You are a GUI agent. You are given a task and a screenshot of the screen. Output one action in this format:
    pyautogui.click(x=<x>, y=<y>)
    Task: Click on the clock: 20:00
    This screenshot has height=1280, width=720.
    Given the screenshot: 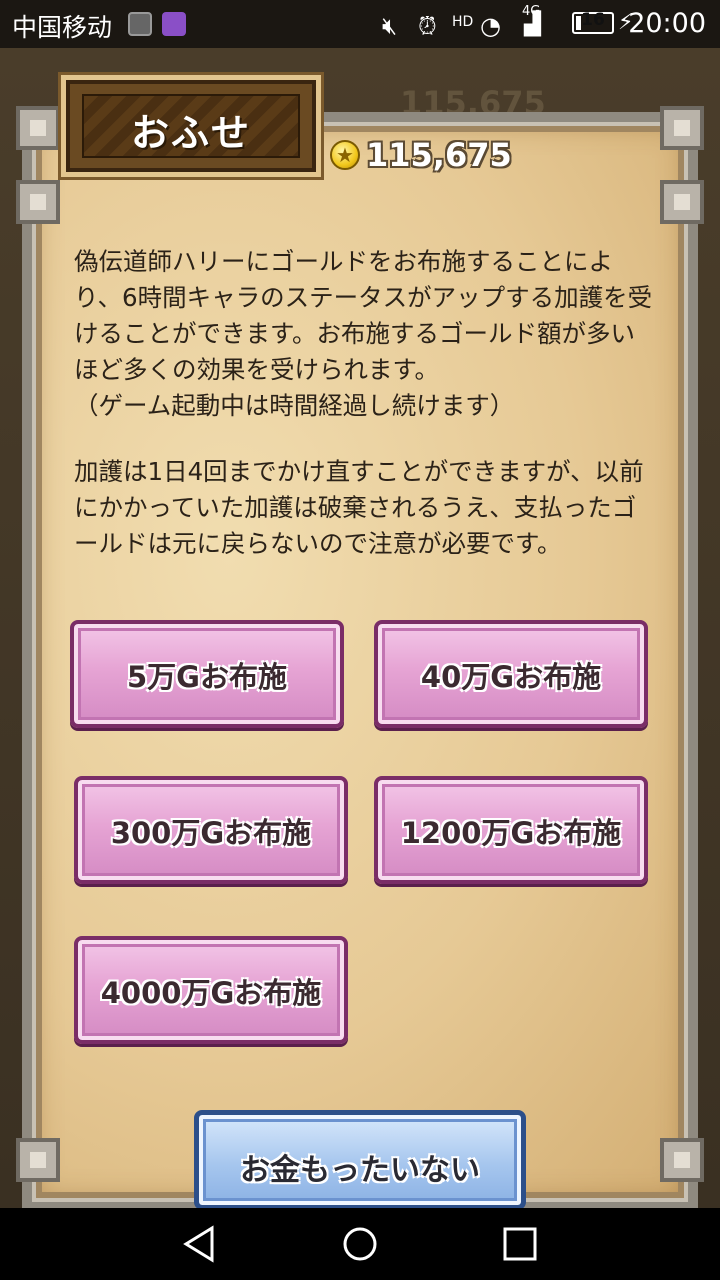 What is the action you would take?
    pyautogui.click(x=667, y=23)
    